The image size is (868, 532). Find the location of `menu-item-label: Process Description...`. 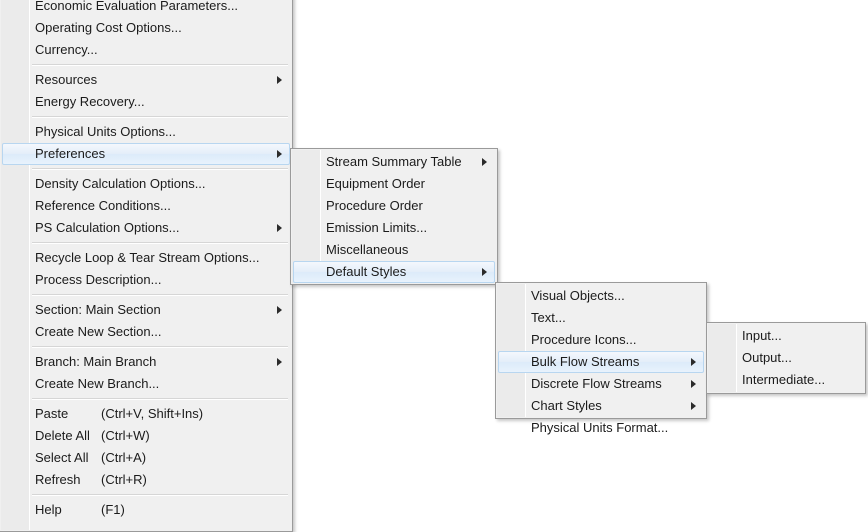

menu-item-label: Process Description... is located at coordinates (98, 279).